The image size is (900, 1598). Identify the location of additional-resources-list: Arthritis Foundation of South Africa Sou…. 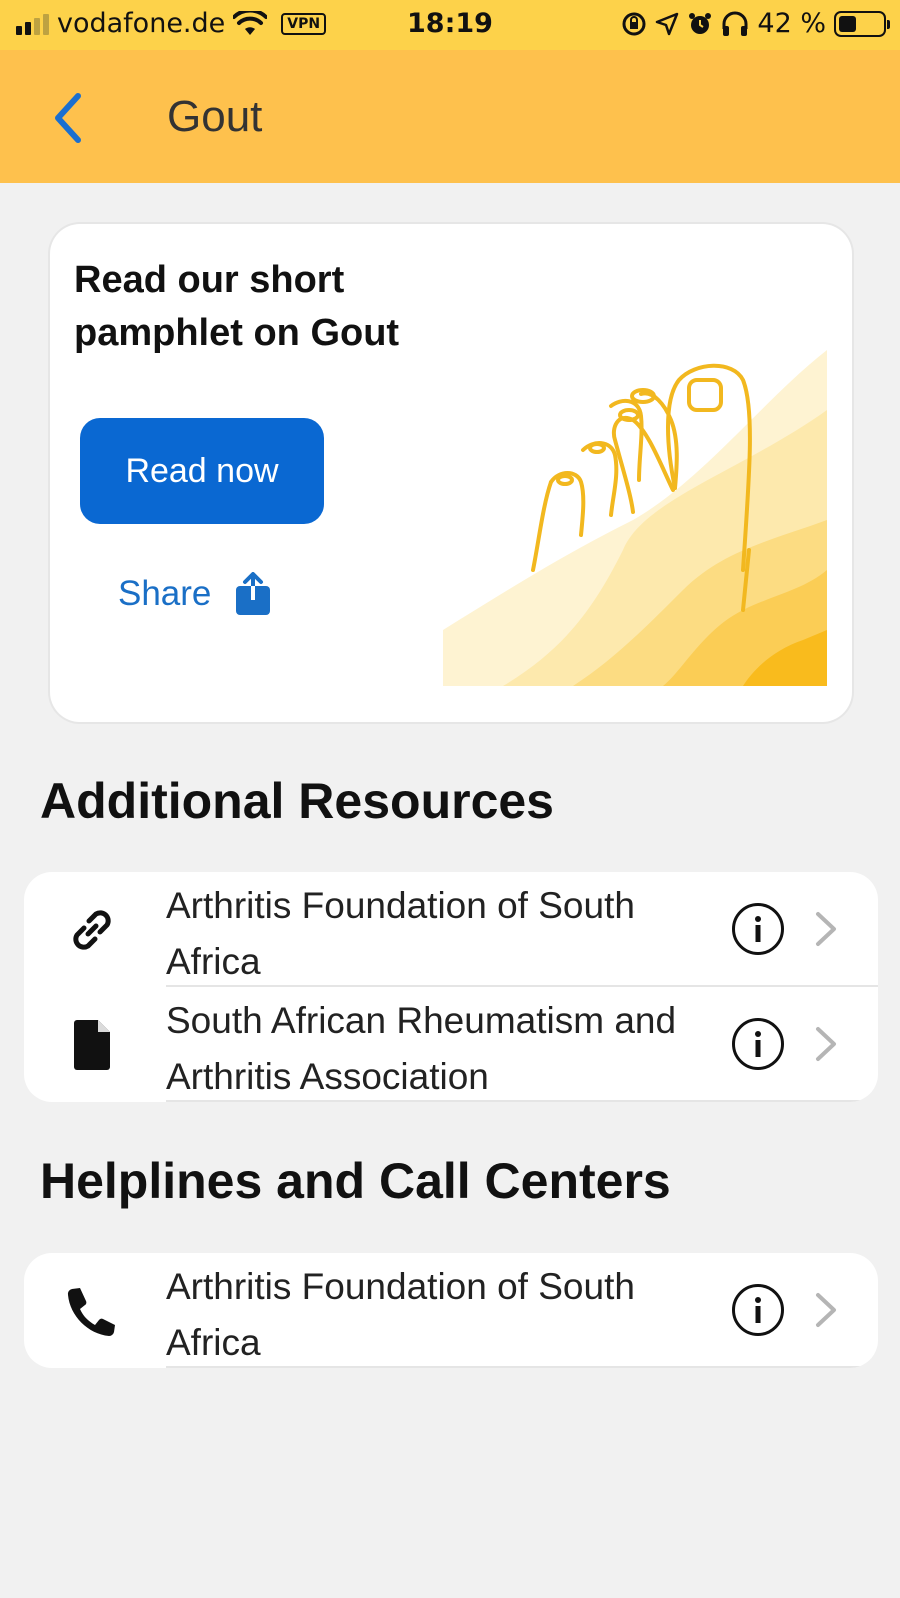
(451, 987).